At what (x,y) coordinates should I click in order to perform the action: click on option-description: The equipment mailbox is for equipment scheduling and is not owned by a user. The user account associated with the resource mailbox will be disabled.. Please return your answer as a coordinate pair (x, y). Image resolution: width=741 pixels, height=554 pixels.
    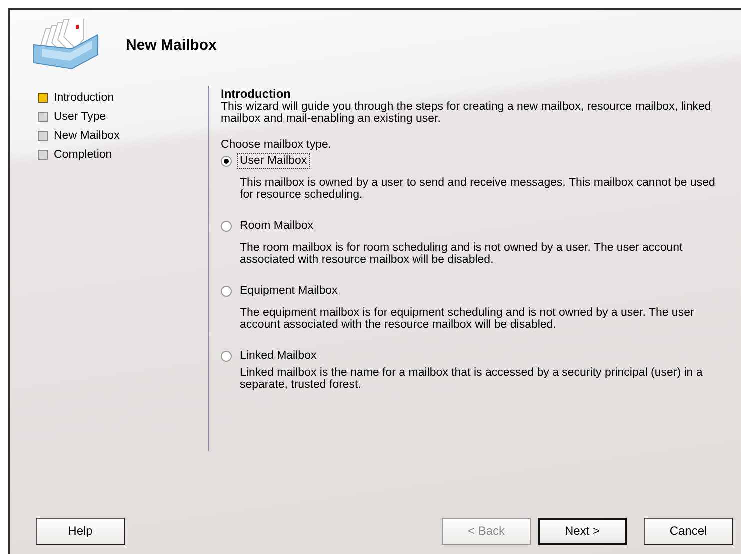
    Looking at the image, I should click on (467, 319).